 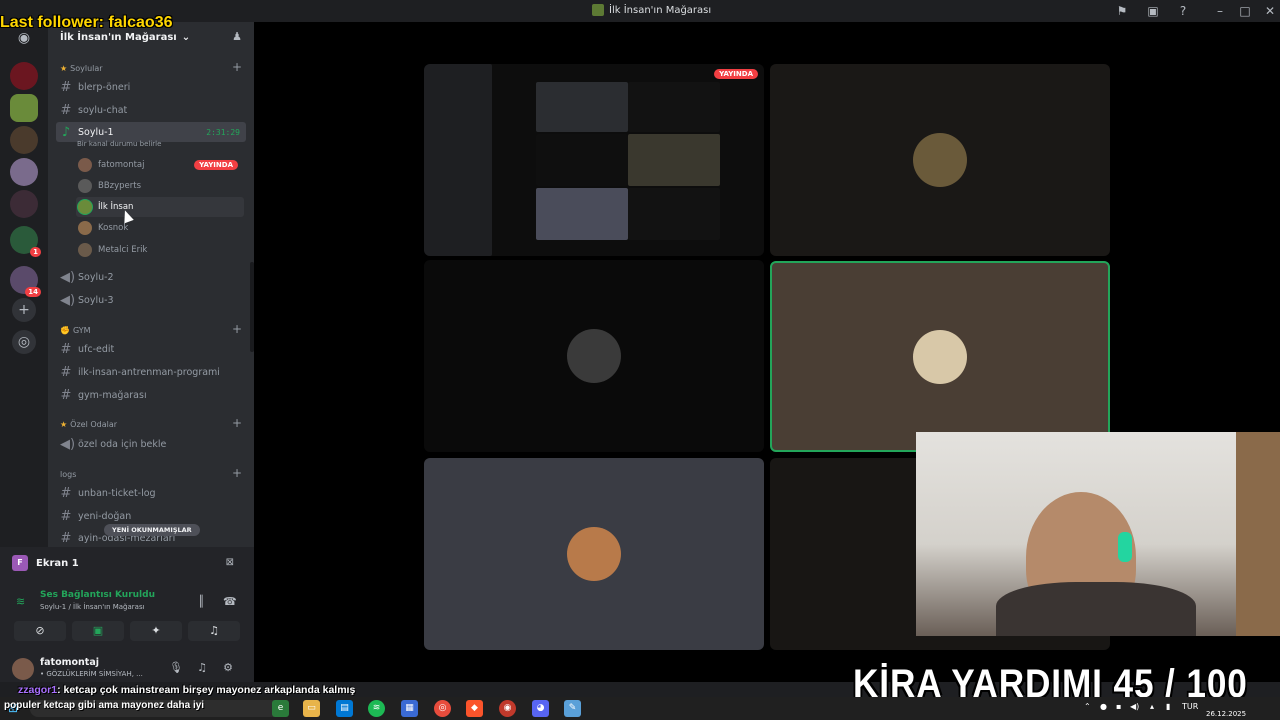 What do you see at coordinates (160, 250) in the screenshot?
I see `voice-user: Metalci Erik` at bounding box center [160, 250].